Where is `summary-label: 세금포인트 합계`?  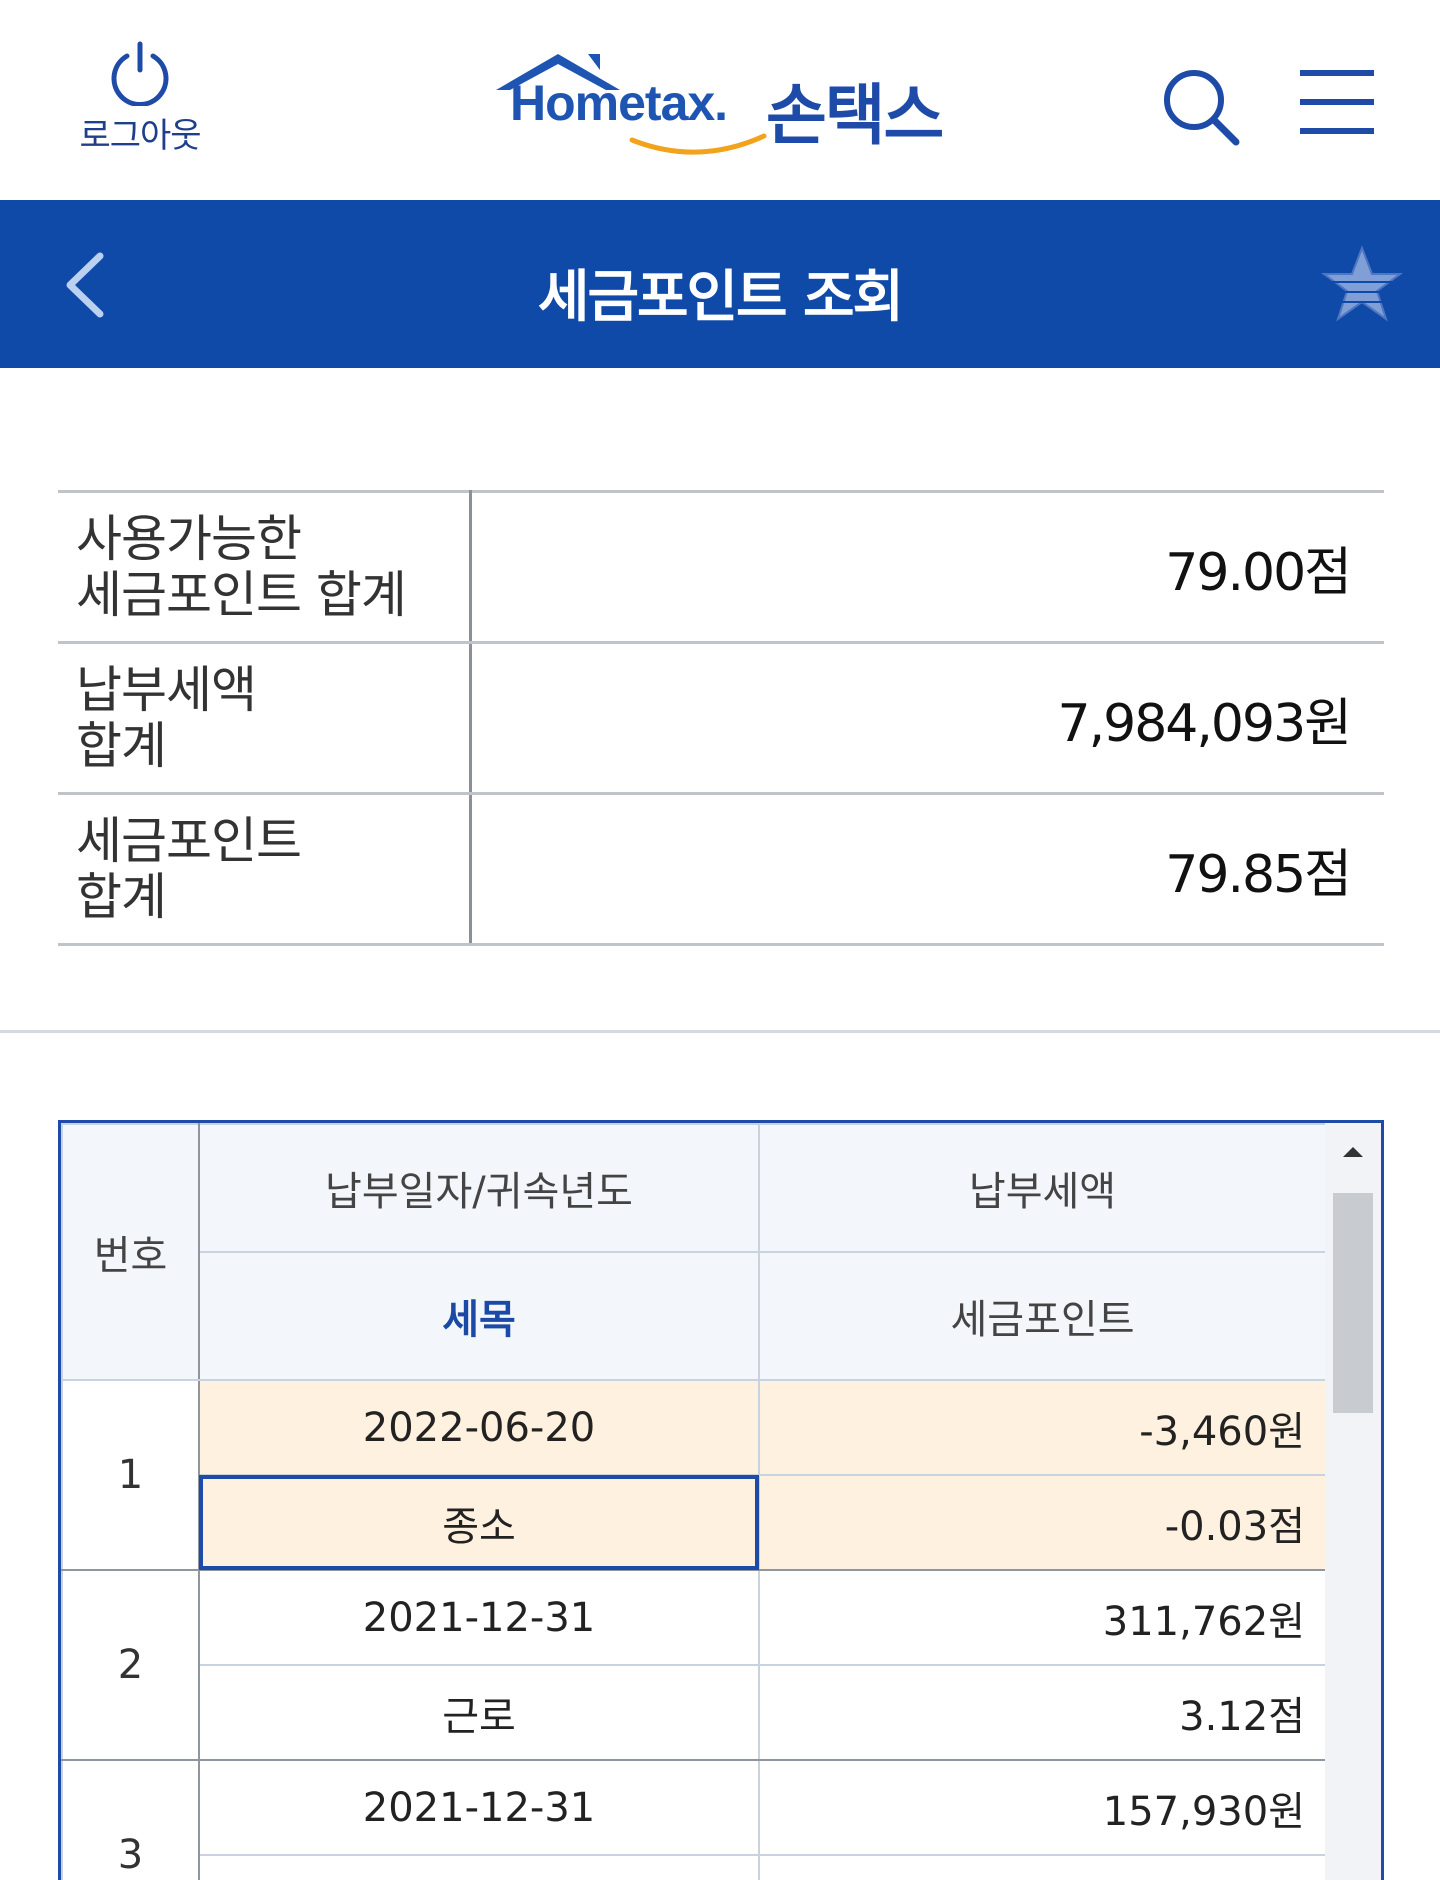 summary-label: 세금포인트 합계 is located at coordinates (265, 869).